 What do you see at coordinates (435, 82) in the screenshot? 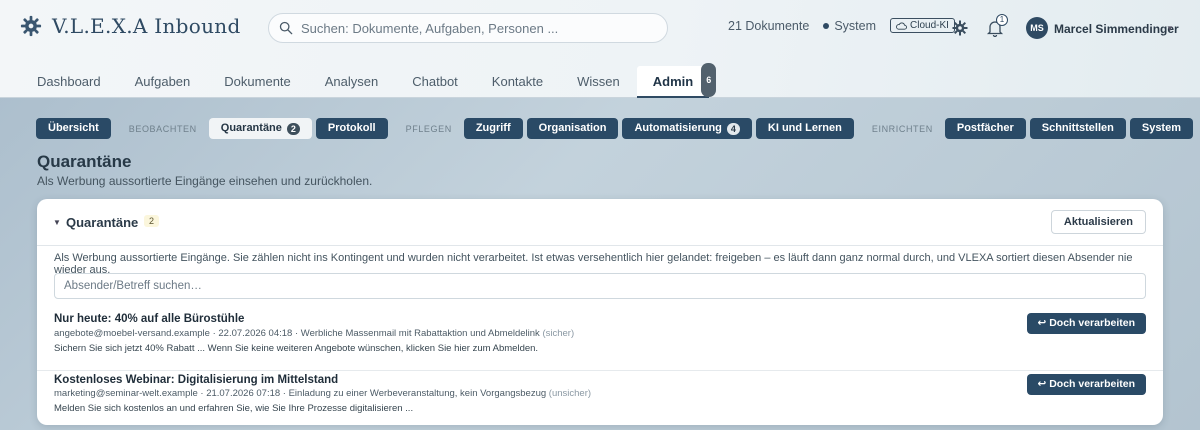
I see `tab-chatbot: Chatbot` at bounding box center [435, 82].